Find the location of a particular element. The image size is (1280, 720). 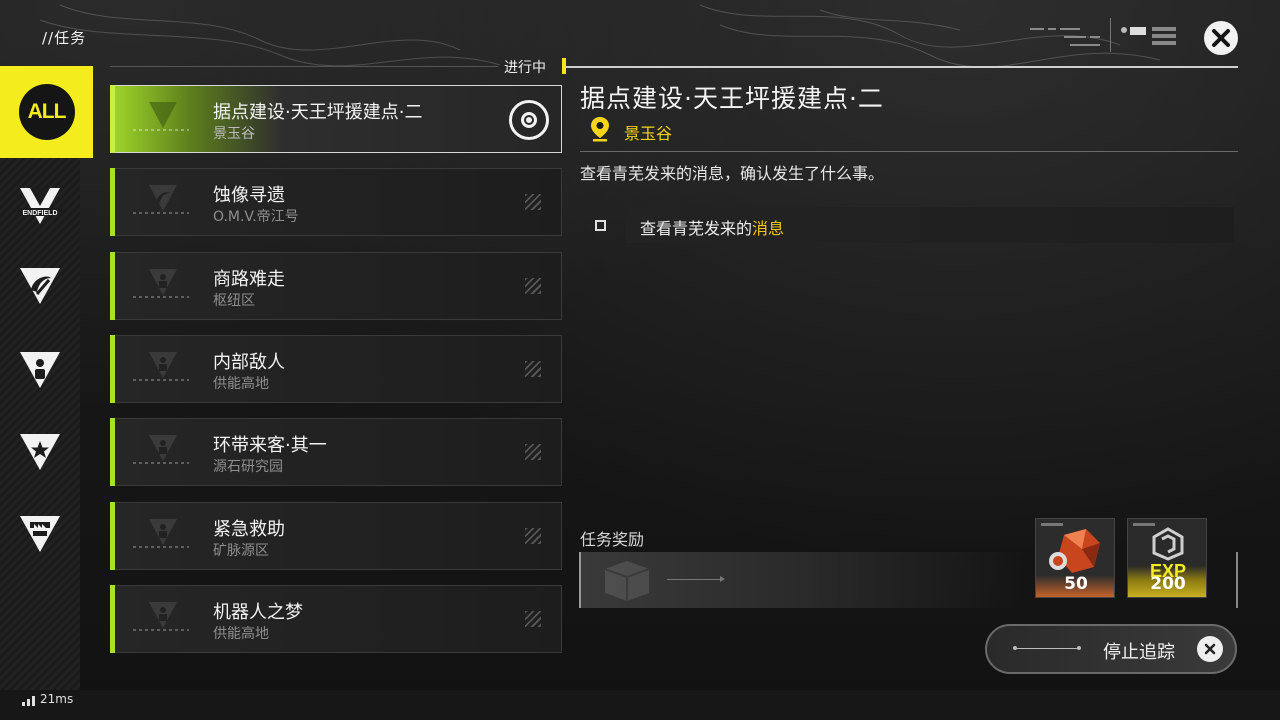

star-triangle-icon is located at coordinates (40, 452).